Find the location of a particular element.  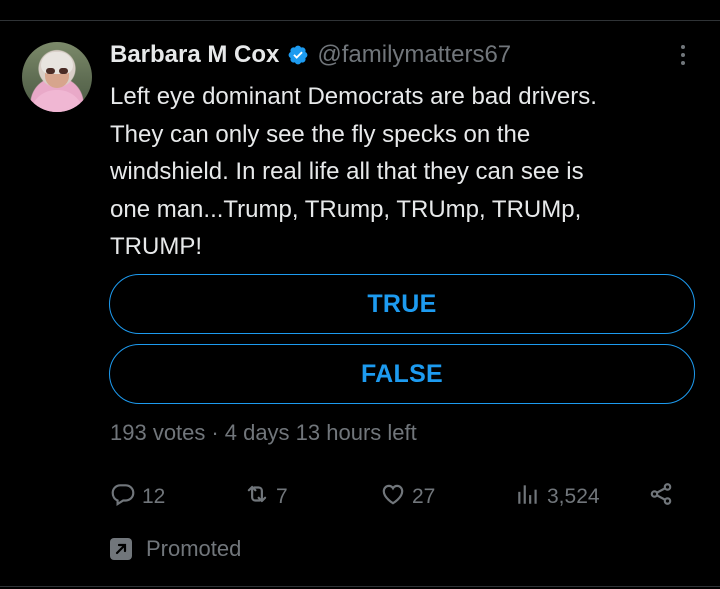

verified-badge-icon is located at coordinates (298, 55).